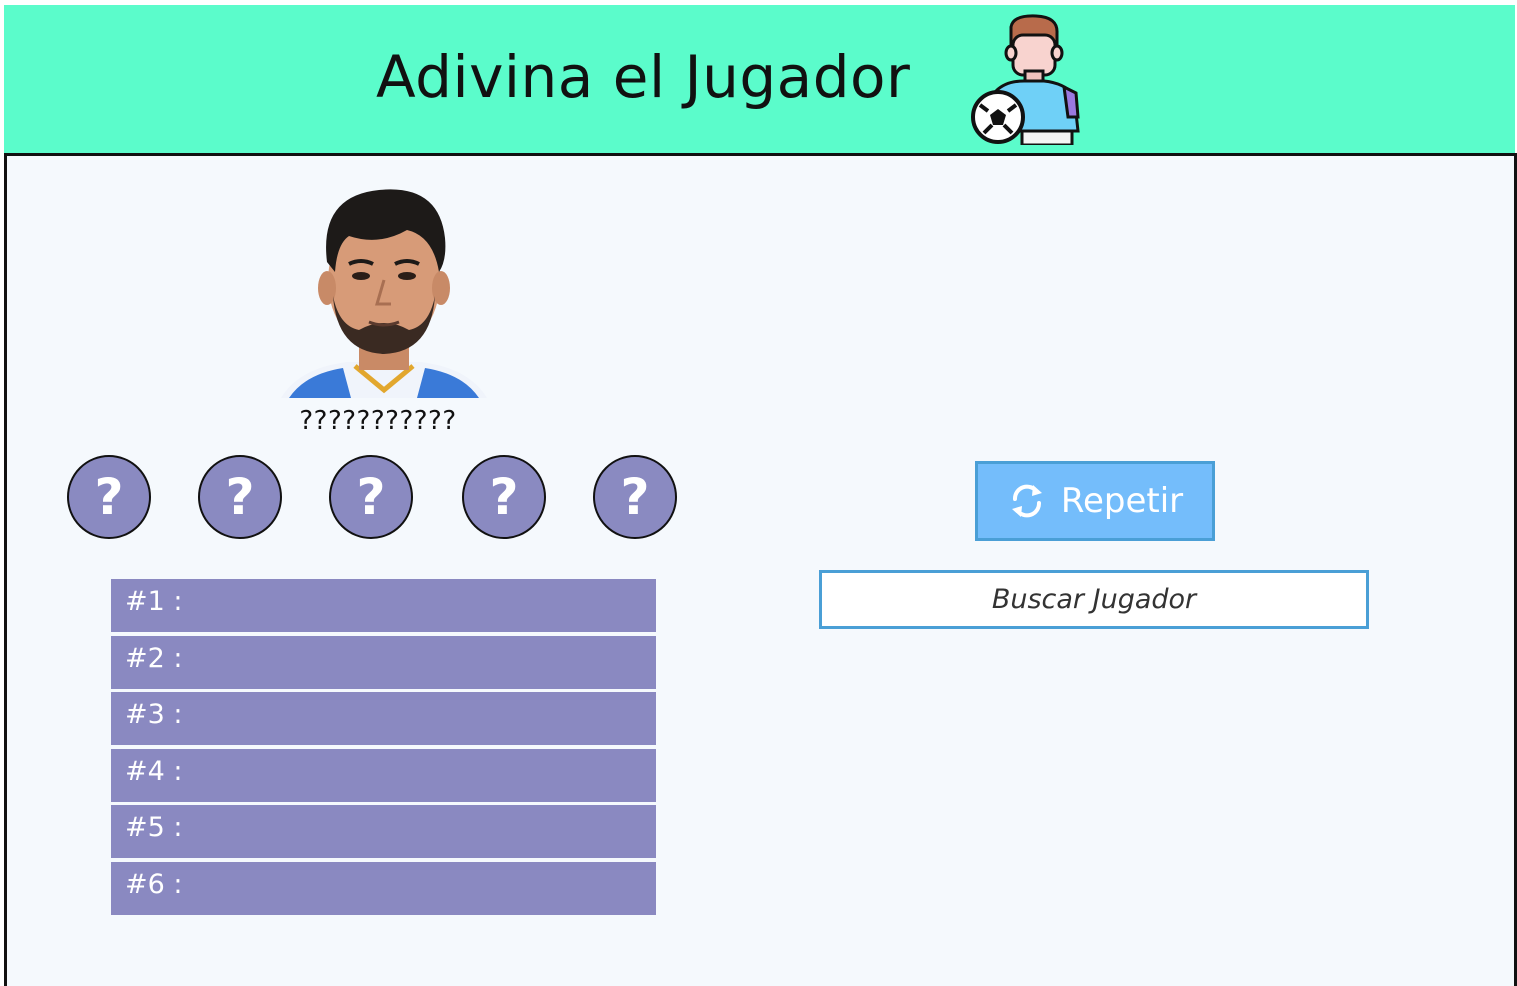 Image resolution: width=1517 pixels, height=986 pixels. Describe the element at coordinates (371, 497) in the screenshot. I see `hint-button-3: ?` at that location.